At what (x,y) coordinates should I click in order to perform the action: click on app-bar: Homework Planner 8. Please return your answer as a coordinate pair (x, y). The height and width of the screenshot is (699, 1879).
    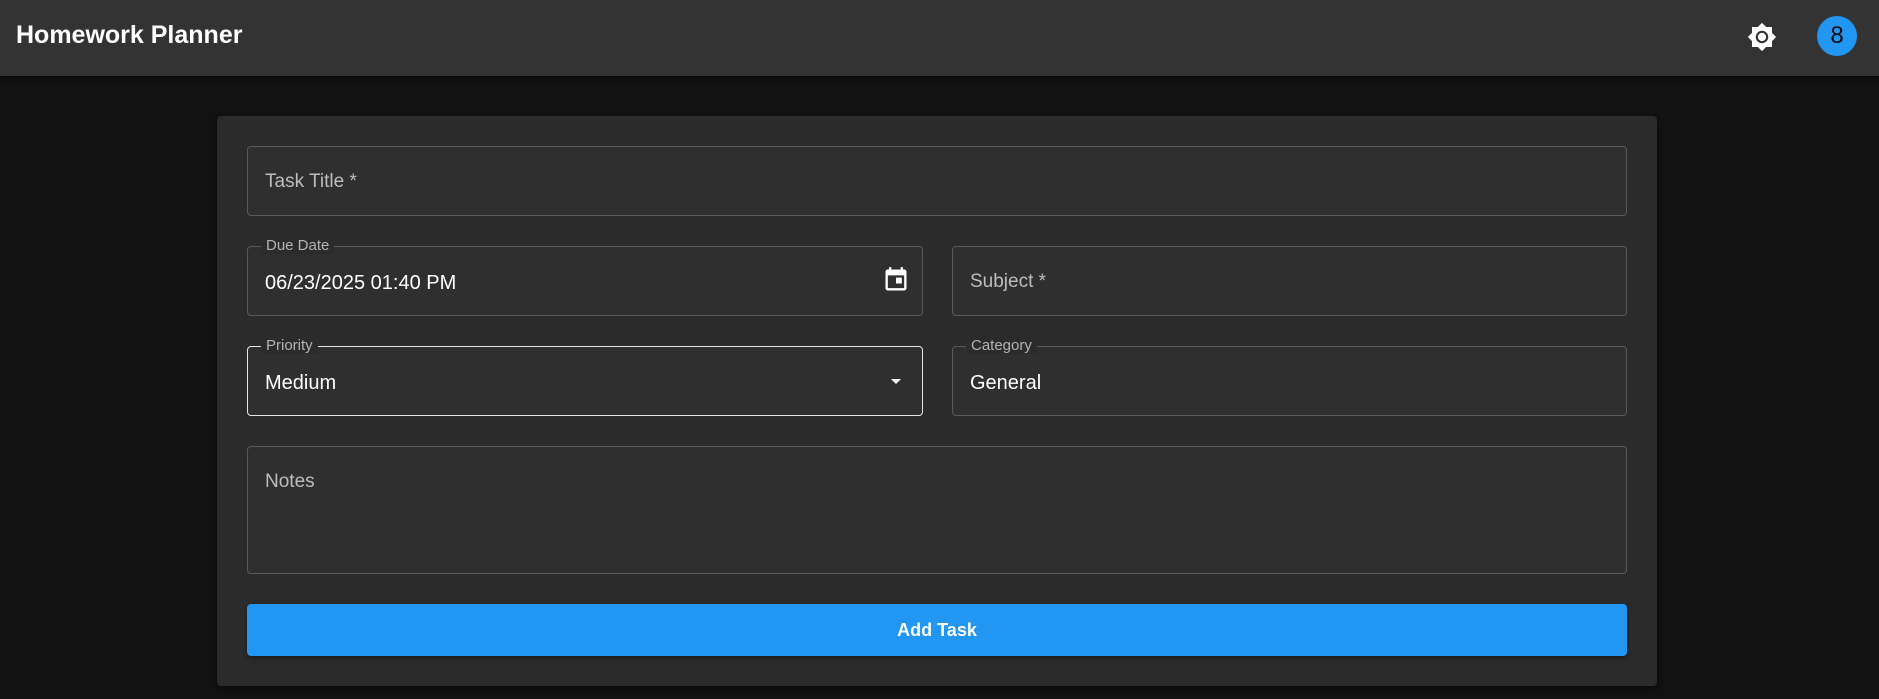
    Looking at the image, I should click on (939, 38).